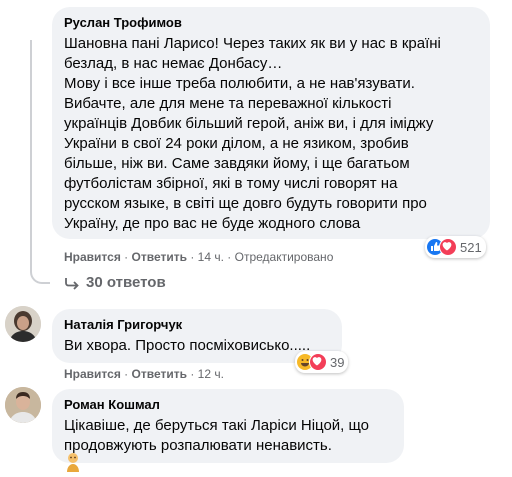 The width and height of the screenshot is (512, 477). What do you see at coordinates (197, 325) in the screenshot?
I see `comment-author: Наталія Григорчук` at bounding box center [197, 325].